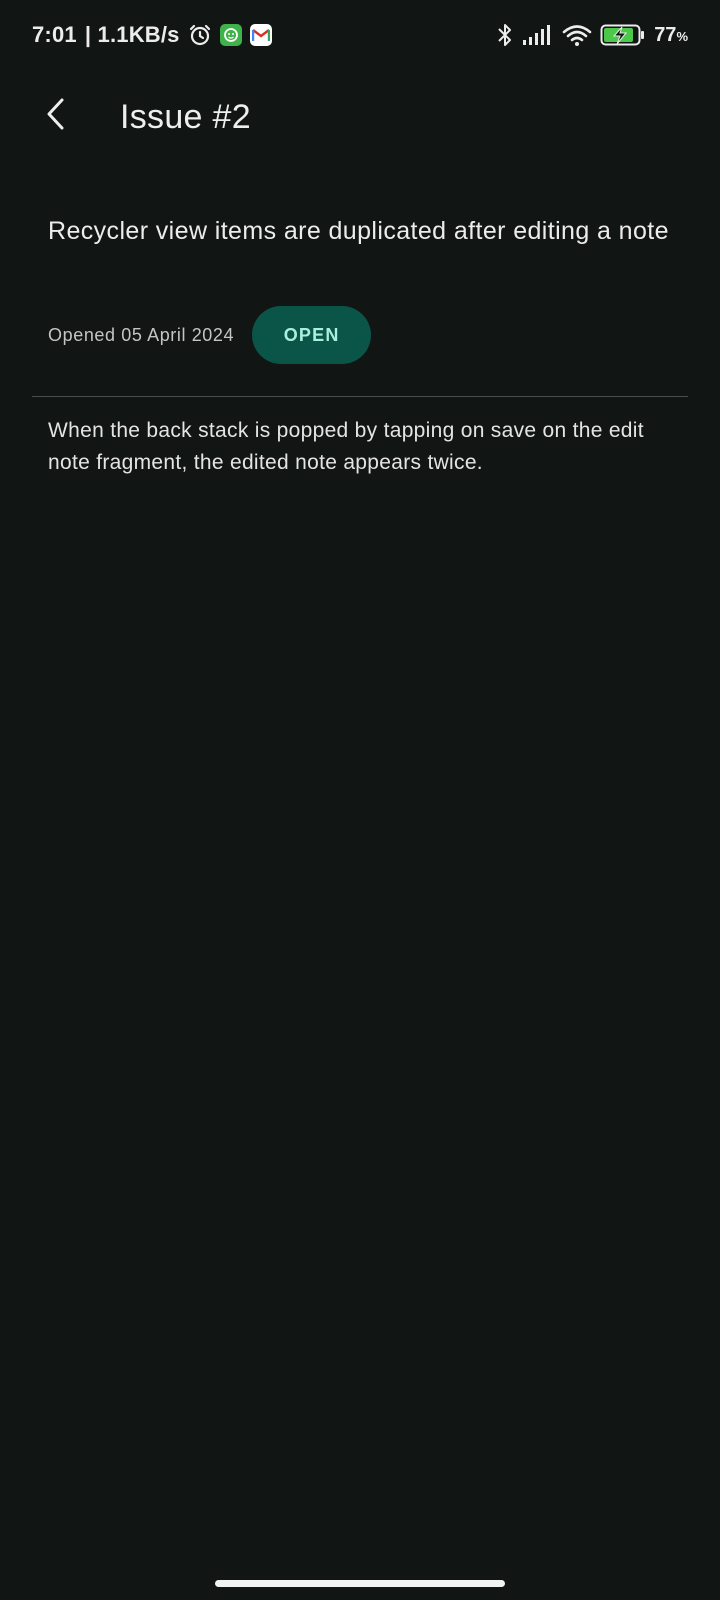 The image size is (720, 1600). Describe the element at coordinates (360, 35) in the screenshot. I see `status-bar: 7:01 | 1.1KB/s 77%` at that location.